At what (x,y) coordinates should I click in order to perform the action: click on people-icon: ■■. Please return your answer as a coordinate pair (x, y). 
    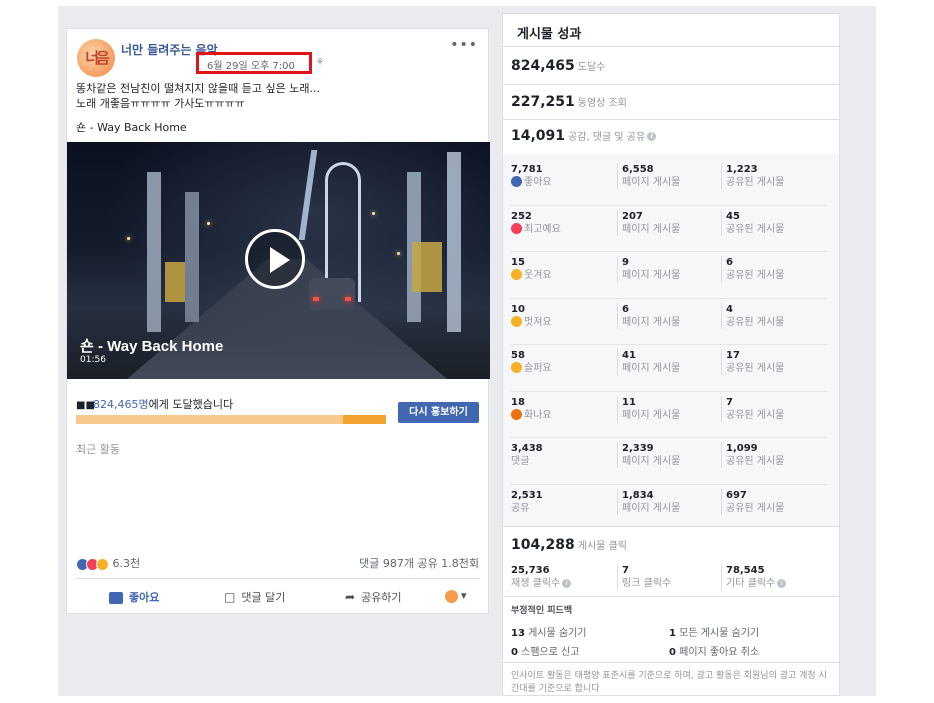
    Looking at the image, I should click on (85, 405).